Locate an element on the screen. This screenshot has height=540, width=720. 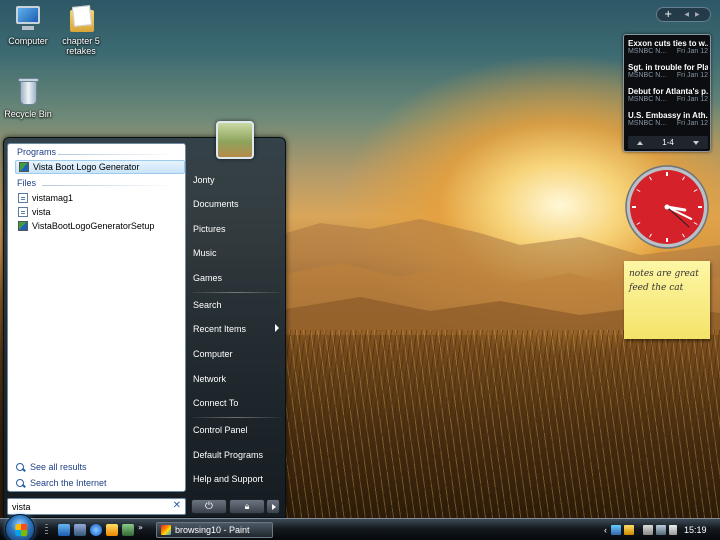
news-date: Fri Jan 12 is located at coordinates (692, 75).